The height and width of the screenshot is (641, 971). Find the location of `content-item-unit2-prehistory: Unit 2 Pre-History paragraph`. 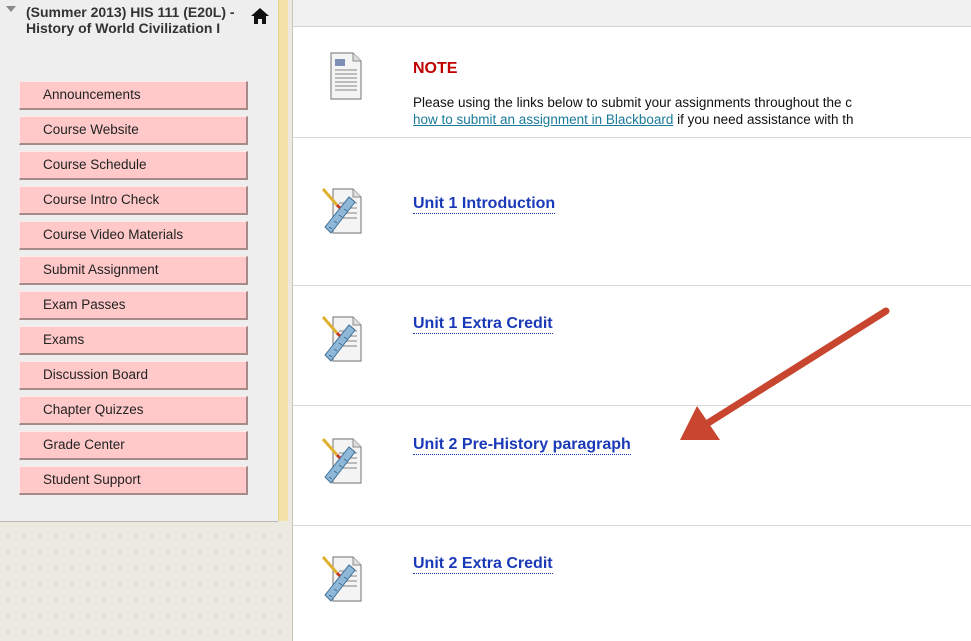

content-item-unit2-prehistory: Unit 2 Pre-History paragraph is located at coordinates (632, 465).